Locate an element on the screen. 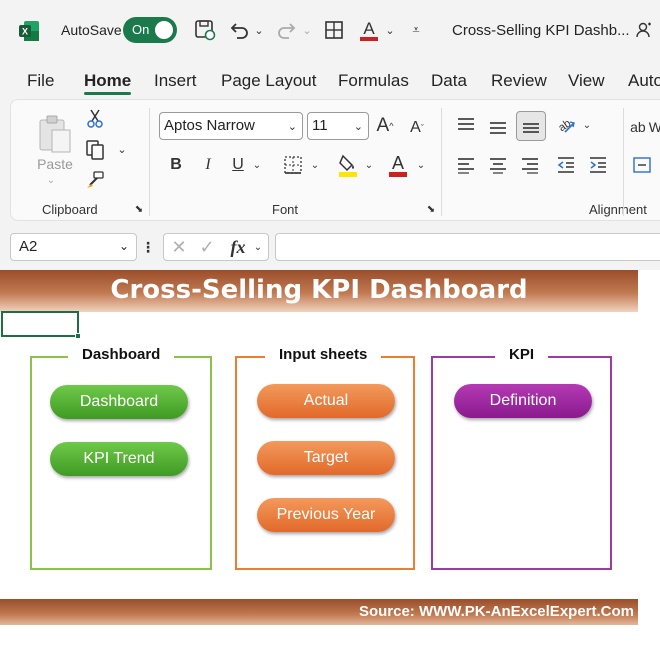 This screenshot has width=660, height=658. title-banner: Cross-Selling KPI Dashboard is located at coordinates (319, 291).